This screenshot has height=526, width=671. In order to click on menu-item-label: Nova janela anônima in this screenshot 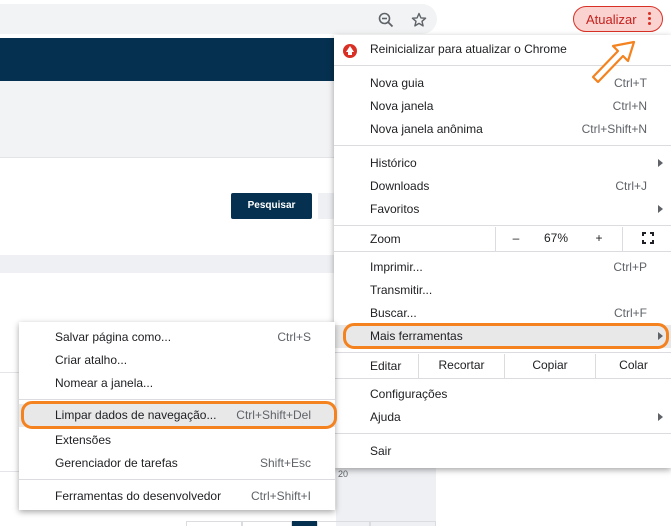, I will do `click(426, 129)`.